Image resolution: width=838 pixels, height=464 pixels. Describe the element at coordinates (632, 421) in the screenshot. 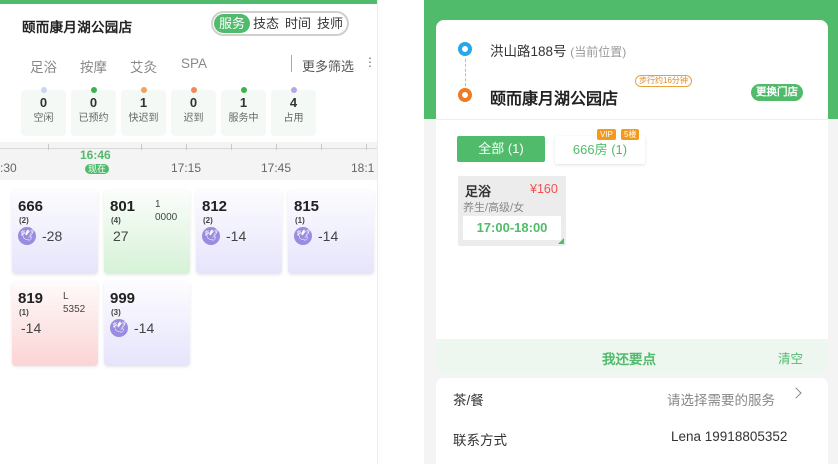

I see `order-details-card: 茶/餐 请选择需要的服务 联系方式 Lena 19918805352` at that location.